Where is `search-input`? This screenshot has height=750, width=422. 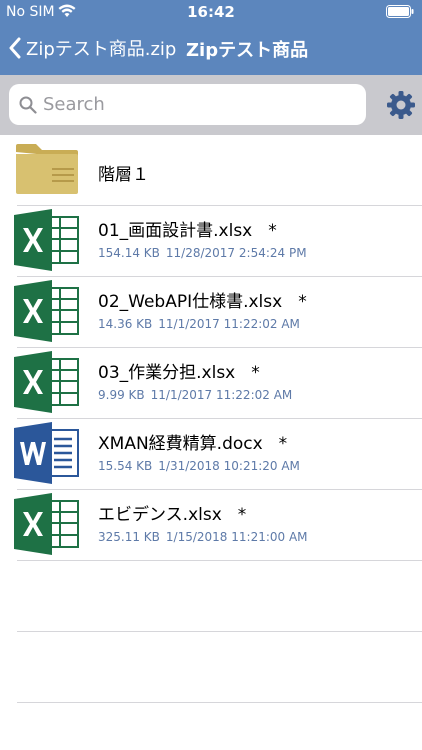
search-input is located at coordinates (193, 104).